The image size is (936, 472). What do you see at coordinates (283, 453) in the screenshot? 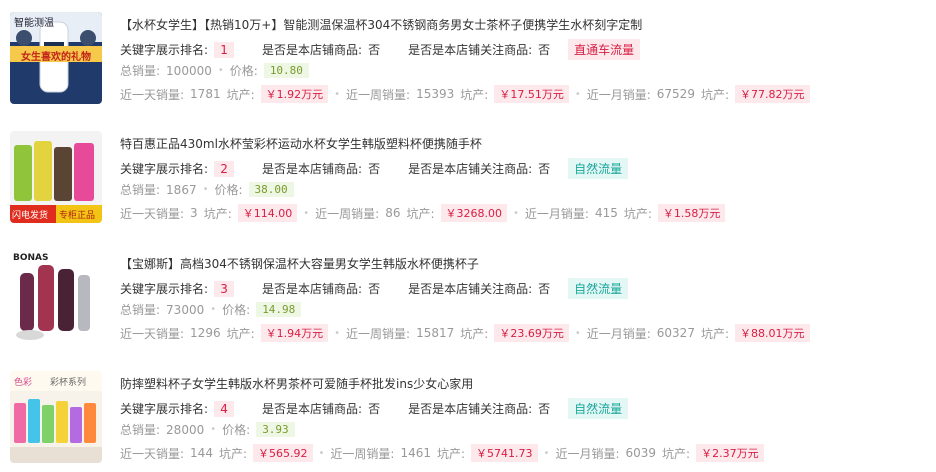
I see `day-output-badge: ￥565.92` at bounding box center [283, 453].